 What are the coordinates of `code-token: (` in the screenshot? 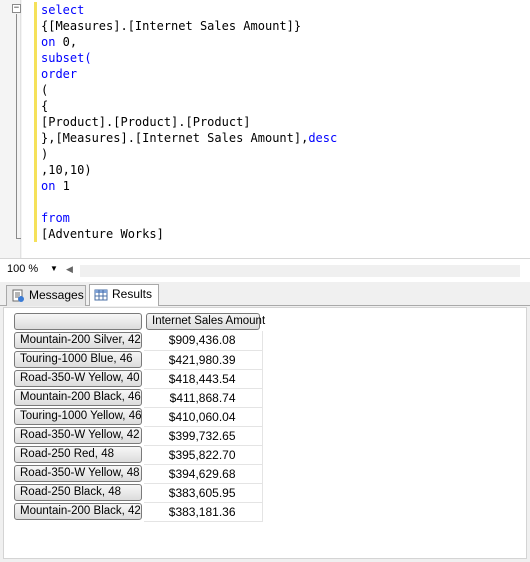 It's located at (45, 90).